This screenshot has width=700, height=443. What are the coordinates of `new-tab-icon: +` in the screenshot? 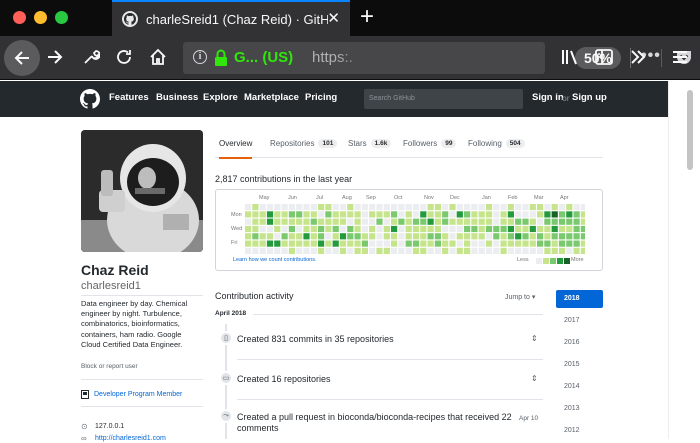 It's located at (367, 17).